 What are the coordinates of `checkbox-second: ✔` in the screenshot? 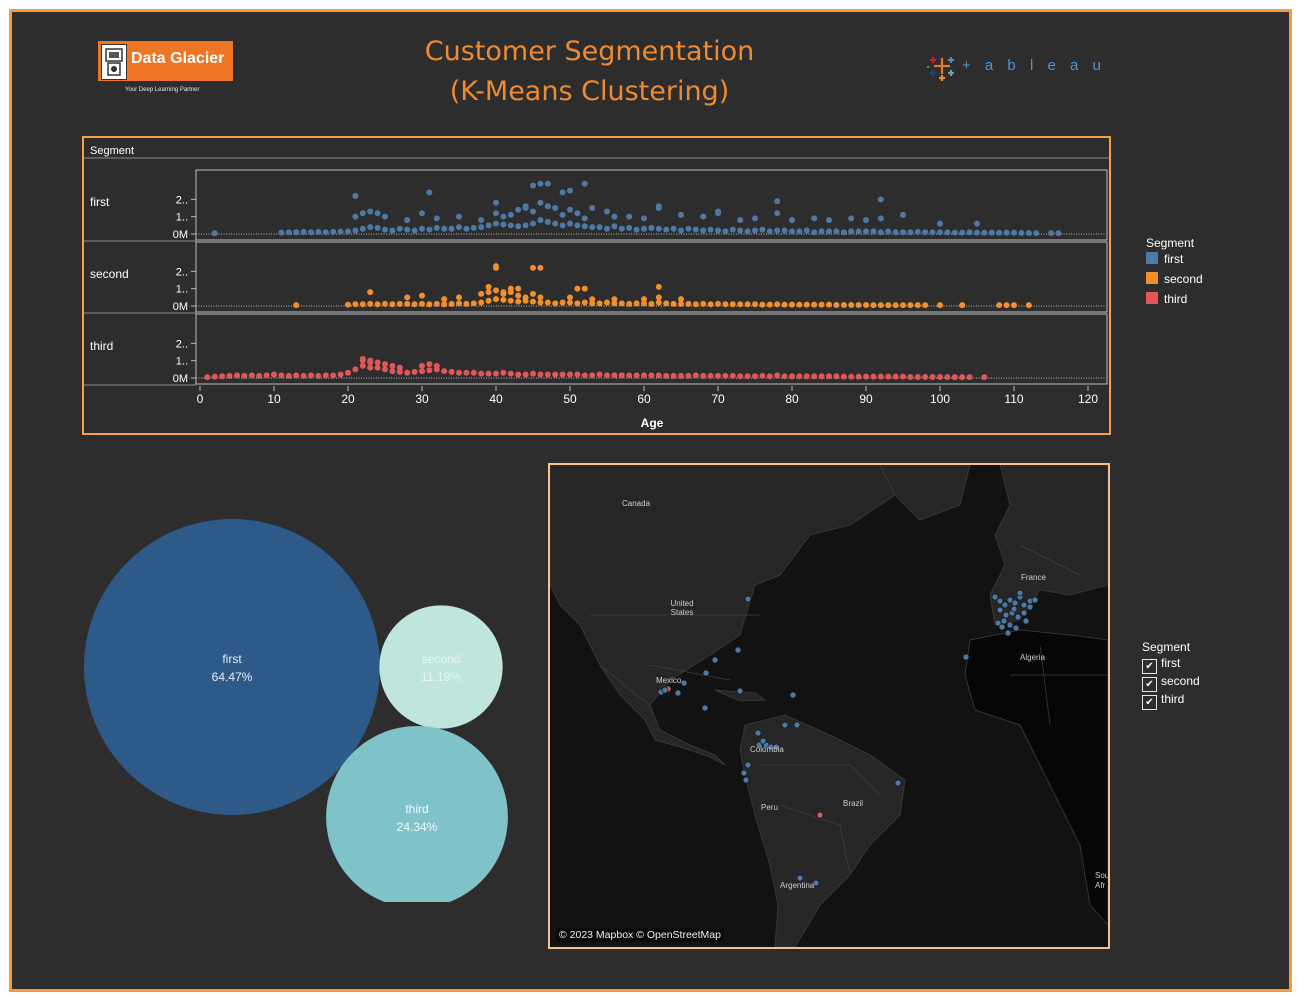 It's located at (1149, 684).